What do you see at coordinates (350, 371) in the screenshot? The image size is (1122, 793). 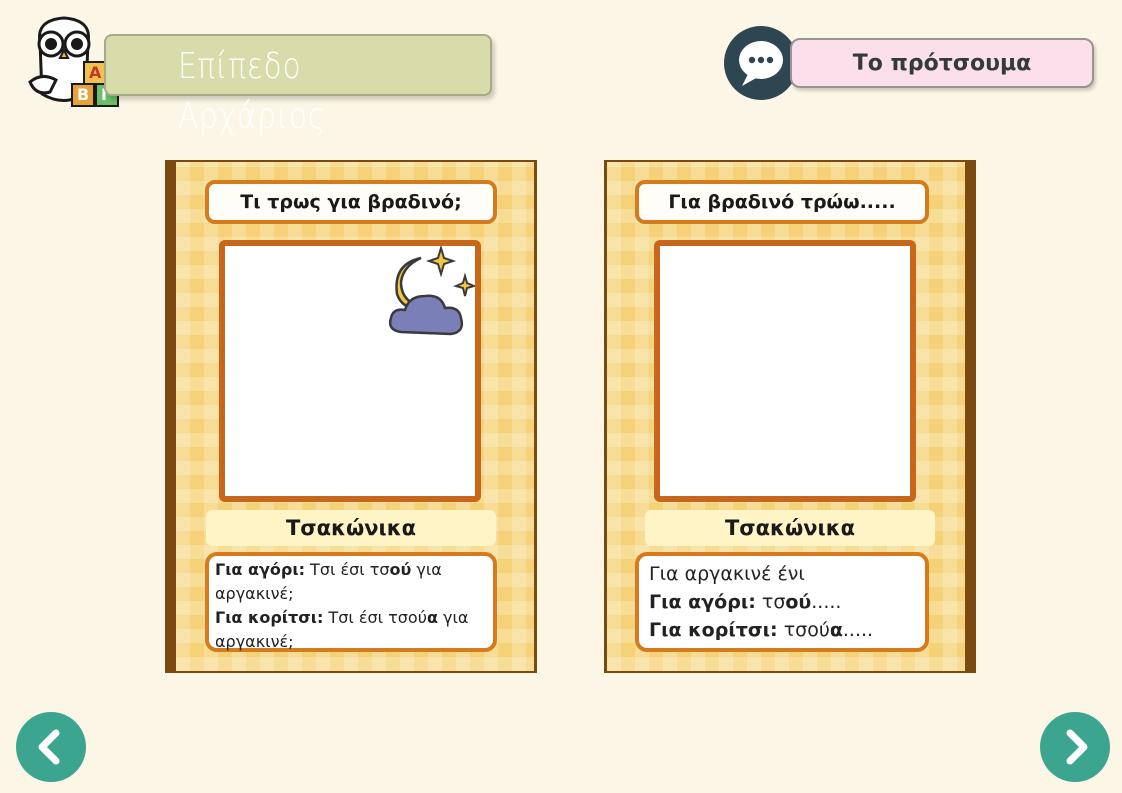 I see `question-image` at bounding box center [350, 371].